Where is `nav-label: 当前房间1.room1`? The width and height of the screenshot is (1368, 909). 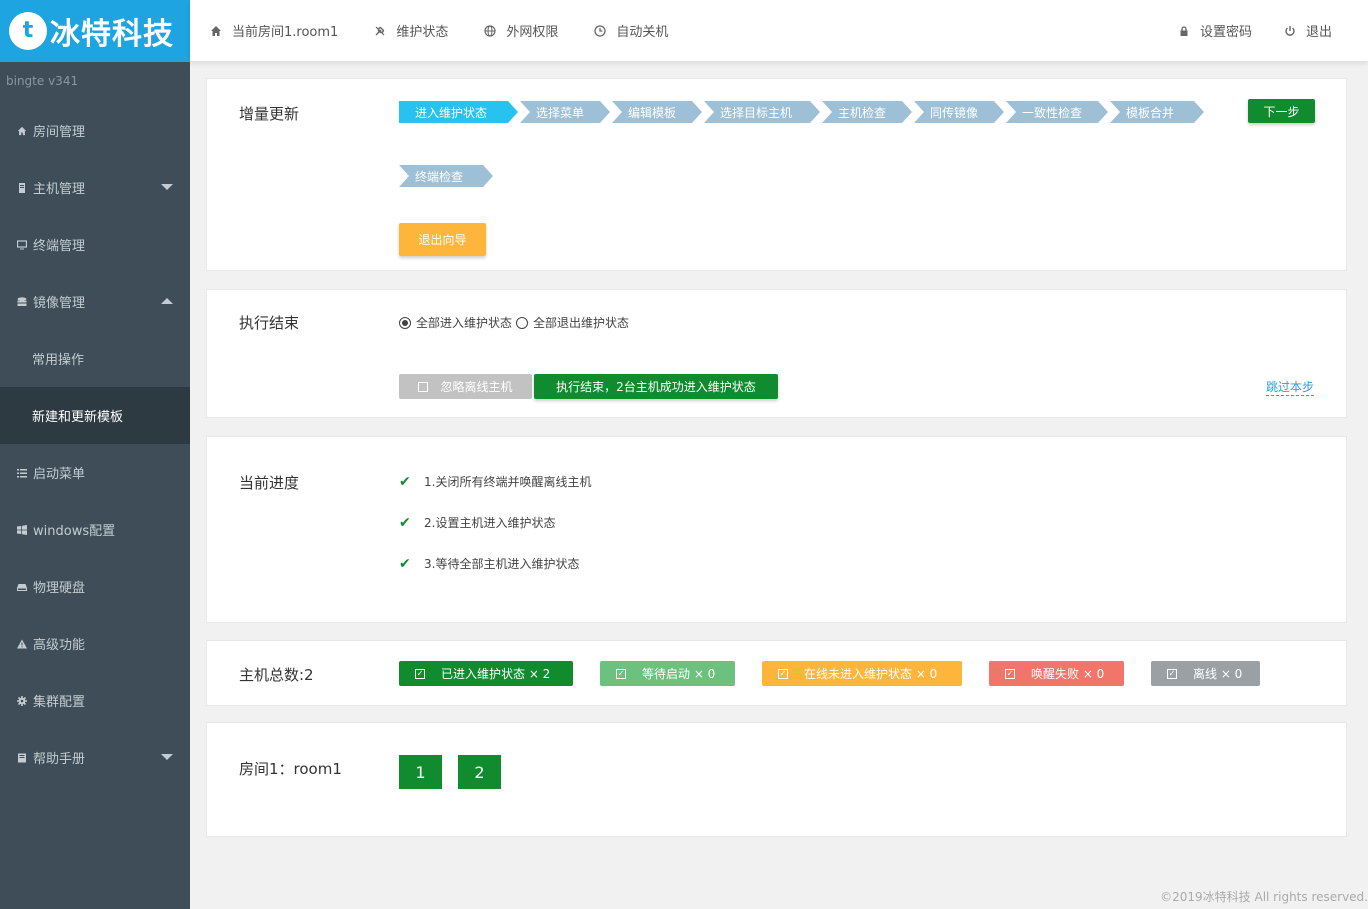
nav-label: 当前房间1.room1 is located at coordinates (285, 32).